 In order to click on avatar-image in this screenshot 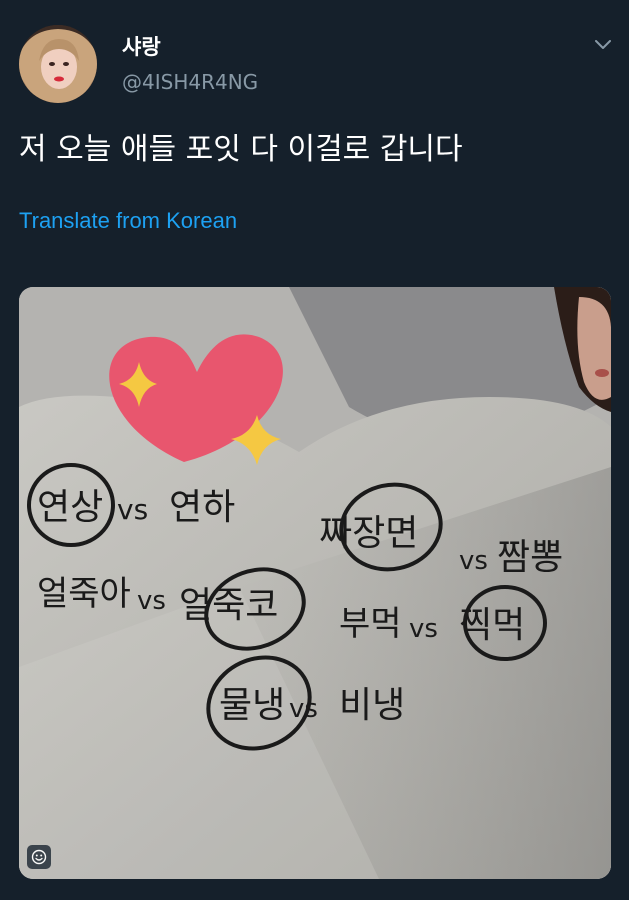, I will do `click(58, 64)`.